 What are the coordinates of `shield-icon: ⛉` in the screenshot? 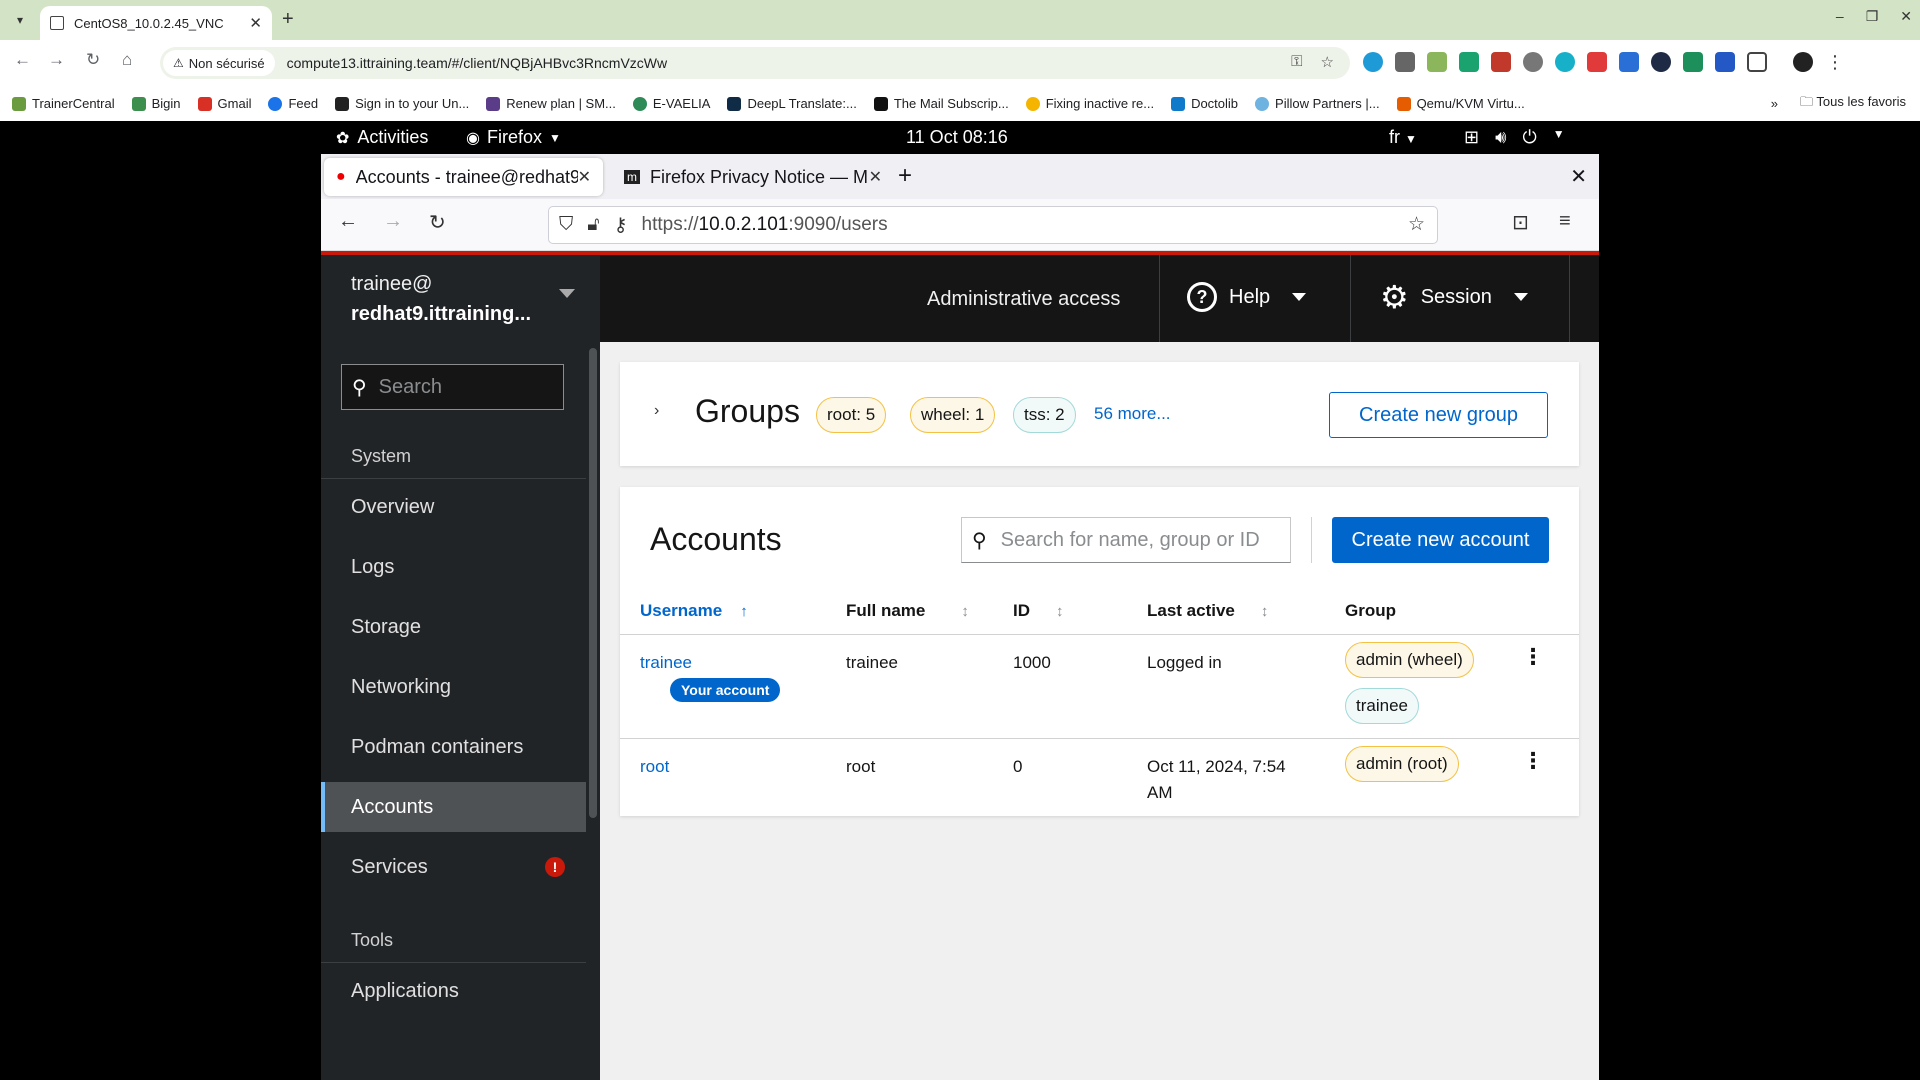 It's located at (566, 225).